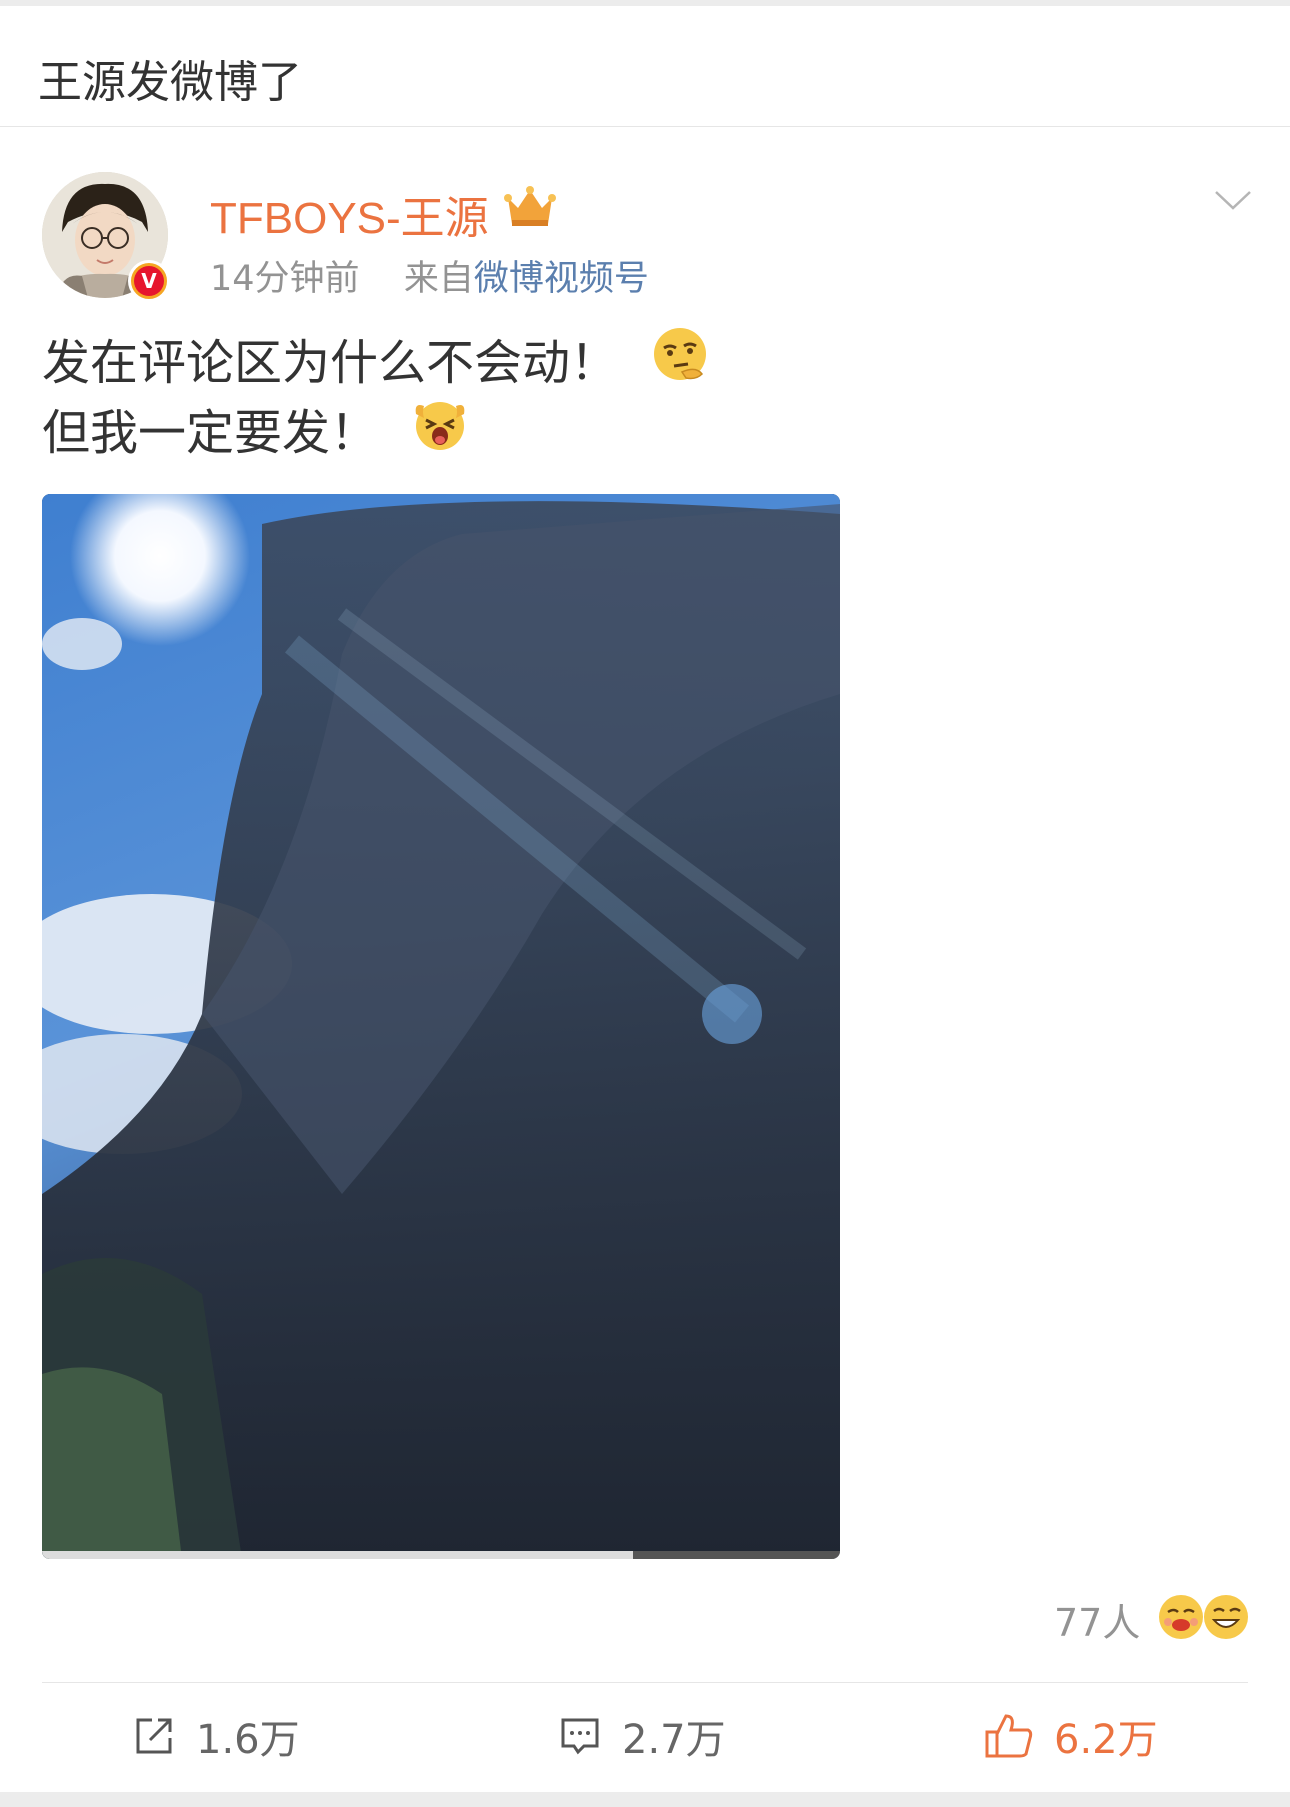 The width and height of the screenshot is (1290, 1807). Describe the element at coordinates (645, 1682) in the screenshot. I see `actions-divider` at that location.